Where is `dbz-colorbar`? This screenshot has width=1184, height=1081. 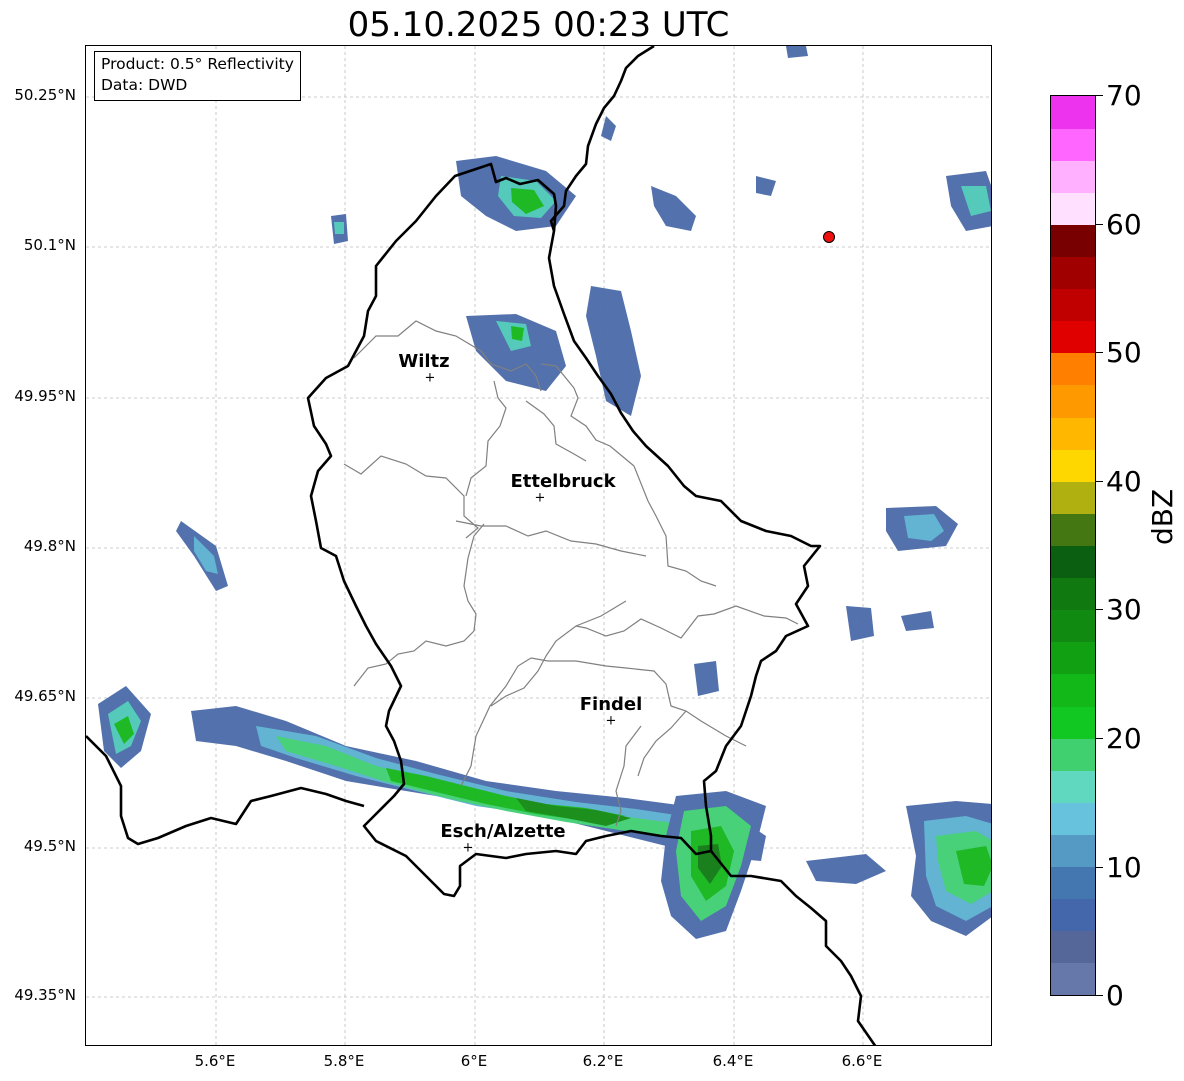 dbz-colorbar is located at coordinates (1073, 545).